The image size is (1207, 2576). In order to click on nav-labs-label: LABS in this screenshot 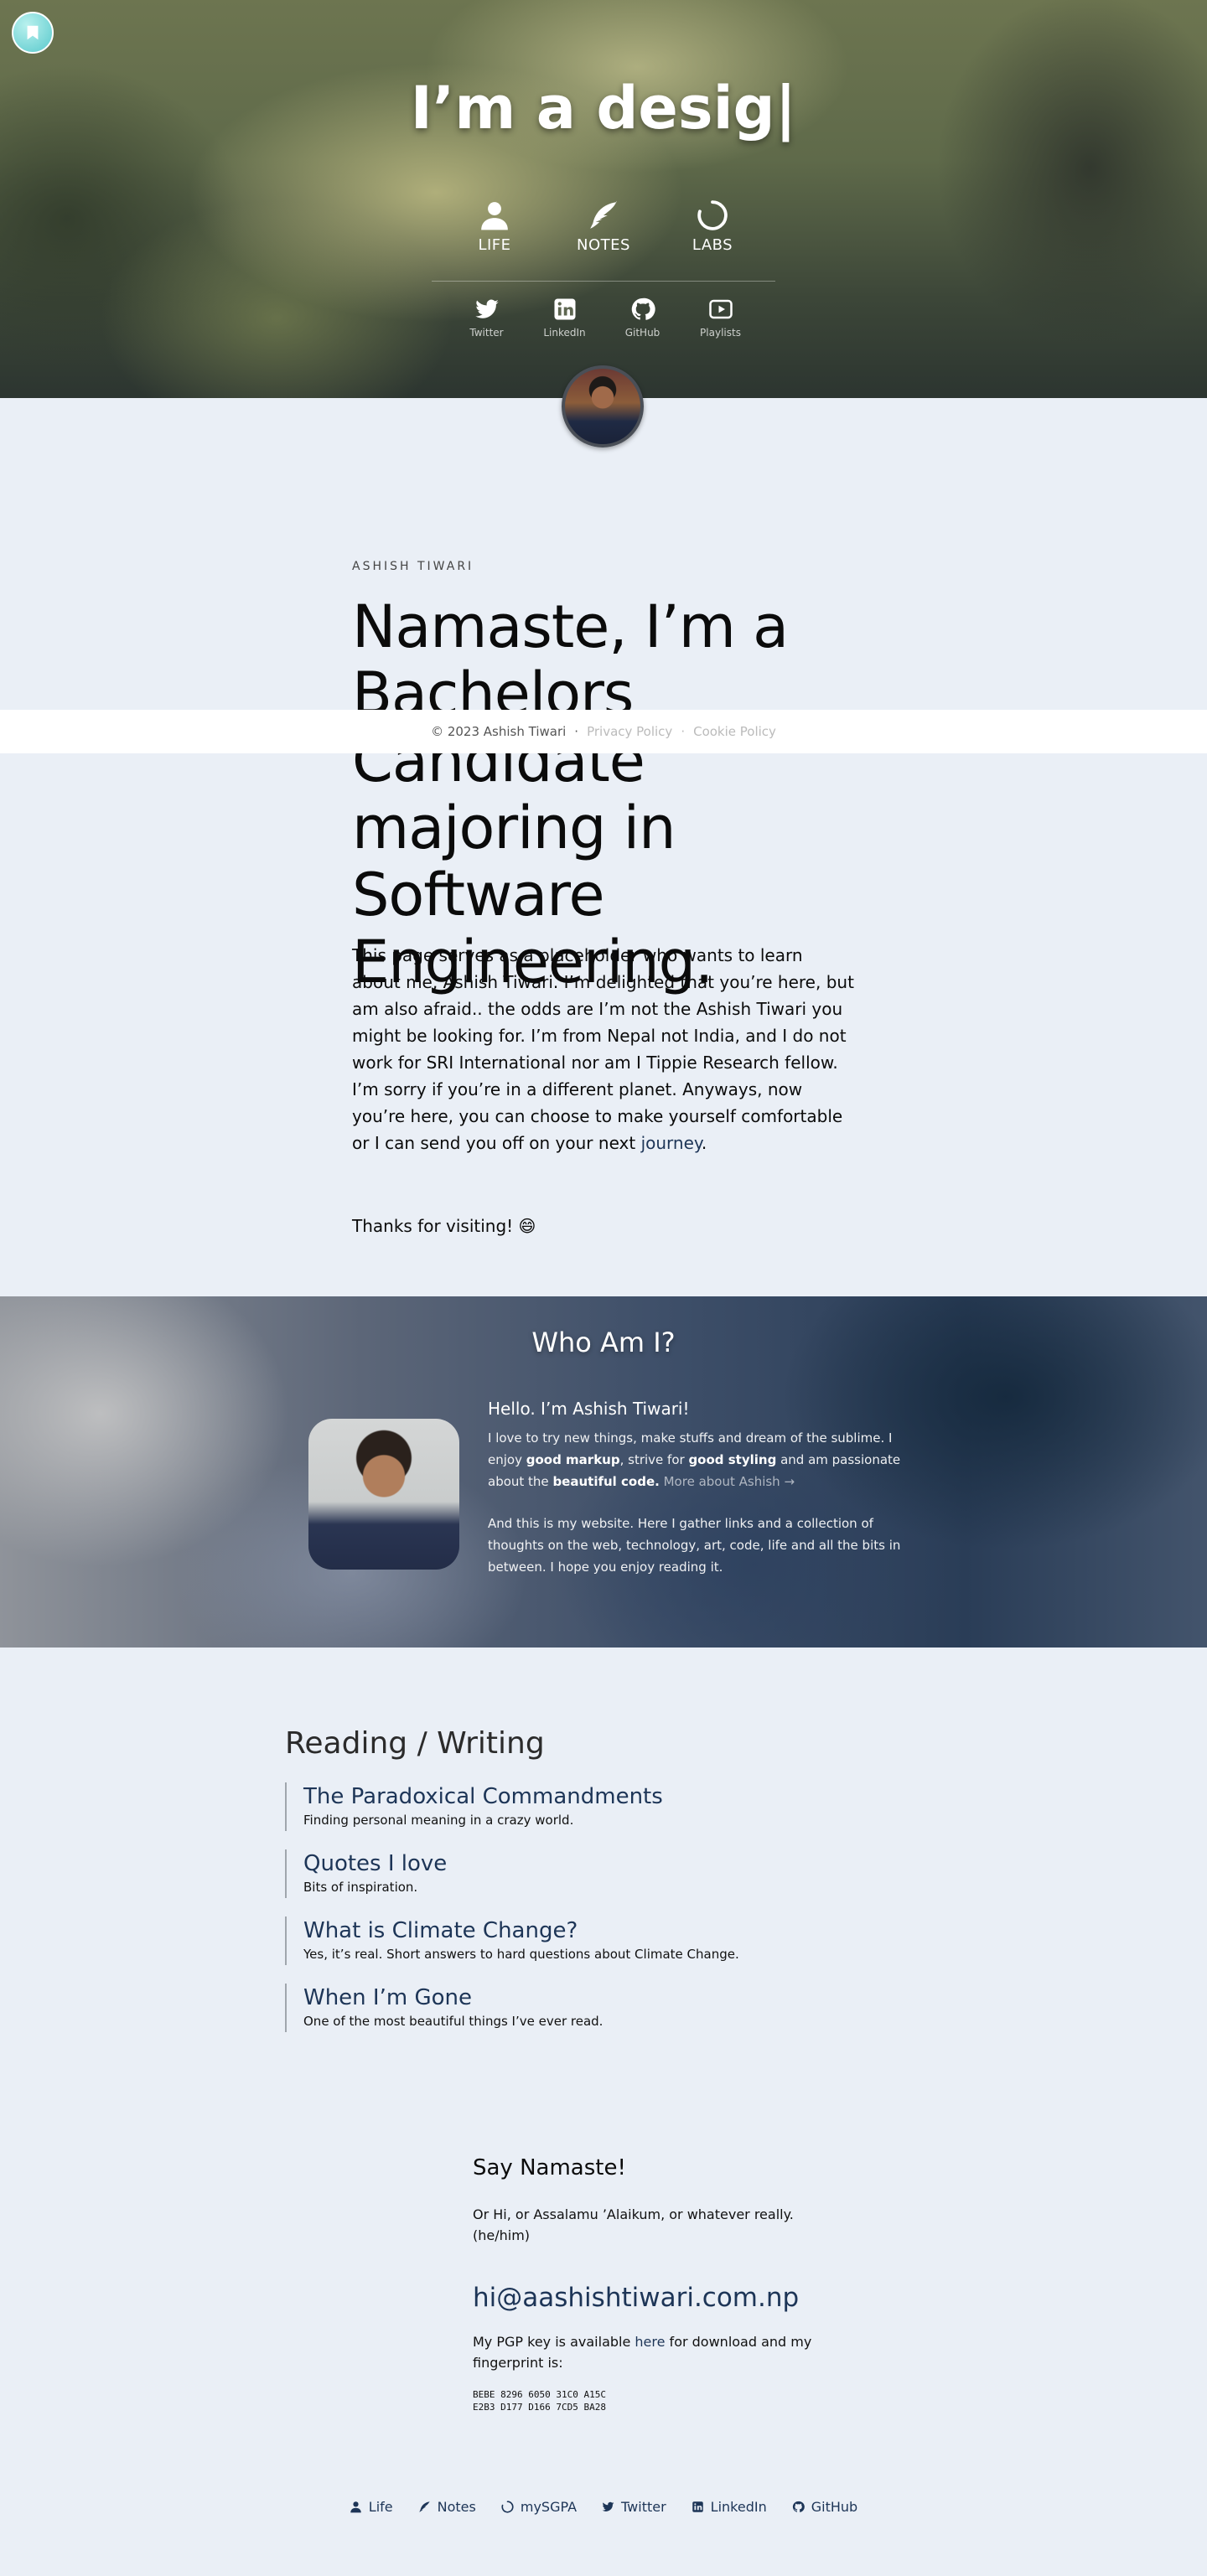, I will do `click(713, 245)`.